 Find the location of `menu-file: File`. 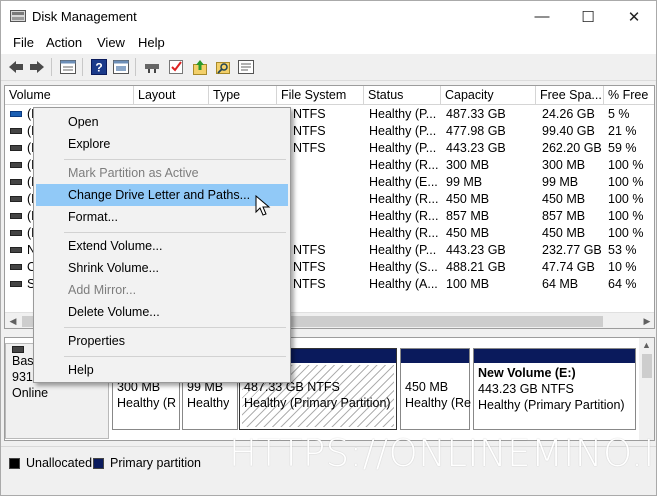

menu-file: File is located at coordinates (23, 42).